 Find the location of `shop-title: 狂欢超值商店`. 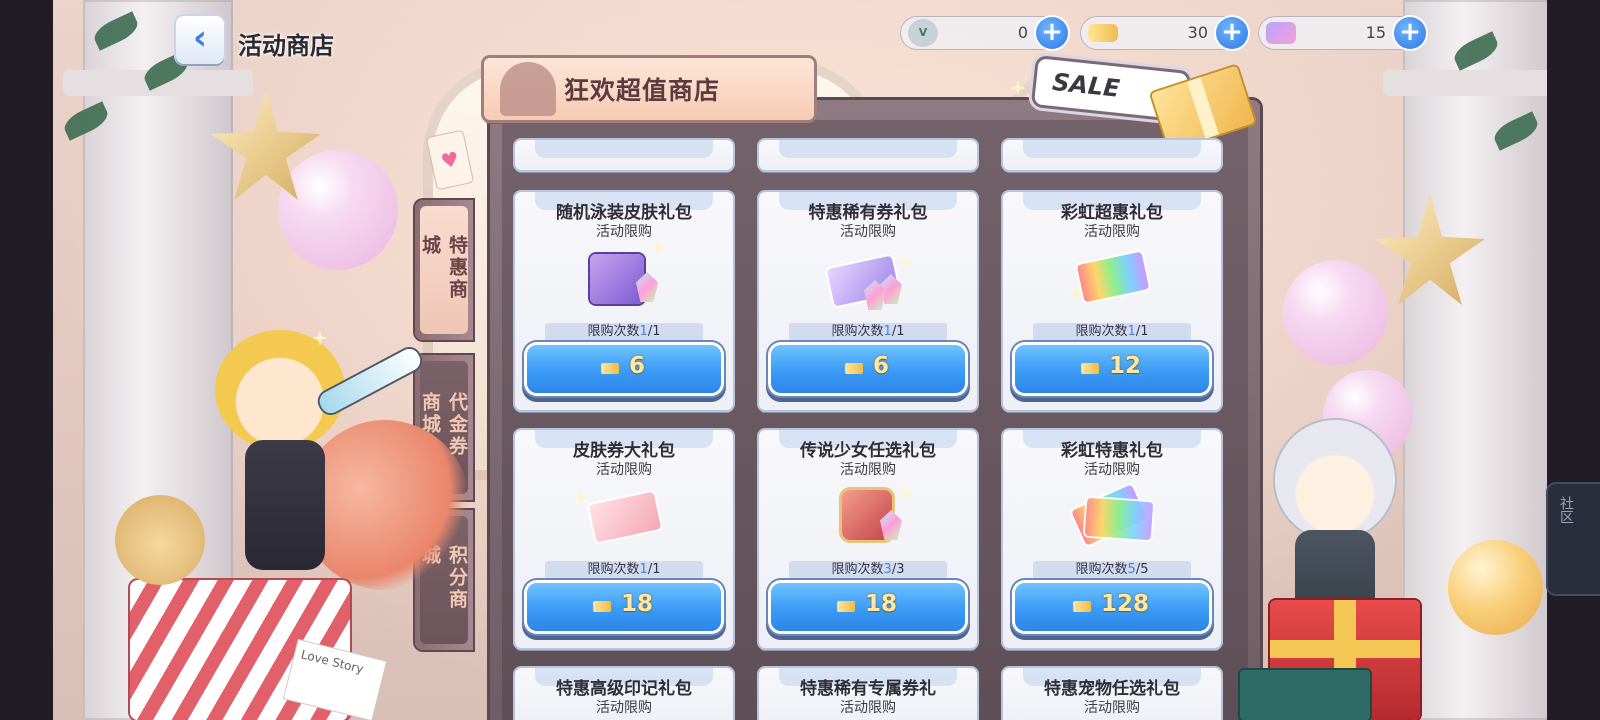

shop-title: 狂欢超值商店 is located at coordinates (642, 90).